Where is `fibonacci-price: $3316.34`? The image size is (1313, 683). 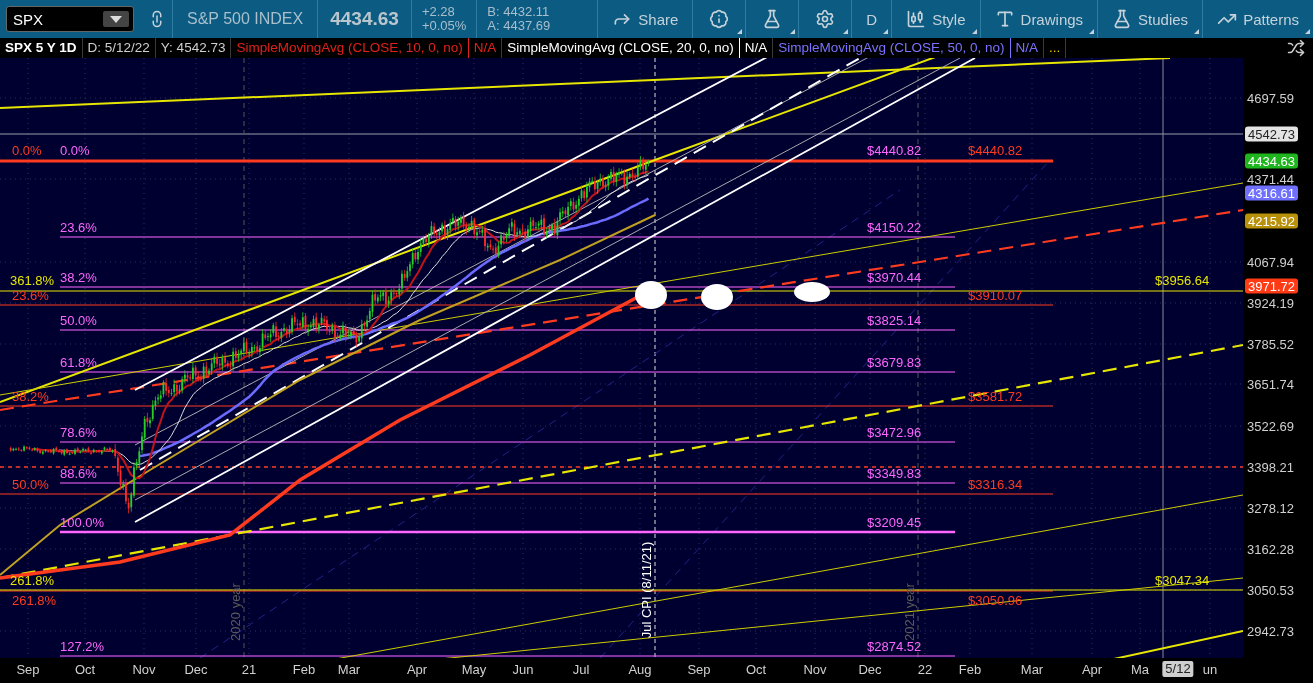 fibonacci-price: $3316.34 is located at coordinates (995, 484).